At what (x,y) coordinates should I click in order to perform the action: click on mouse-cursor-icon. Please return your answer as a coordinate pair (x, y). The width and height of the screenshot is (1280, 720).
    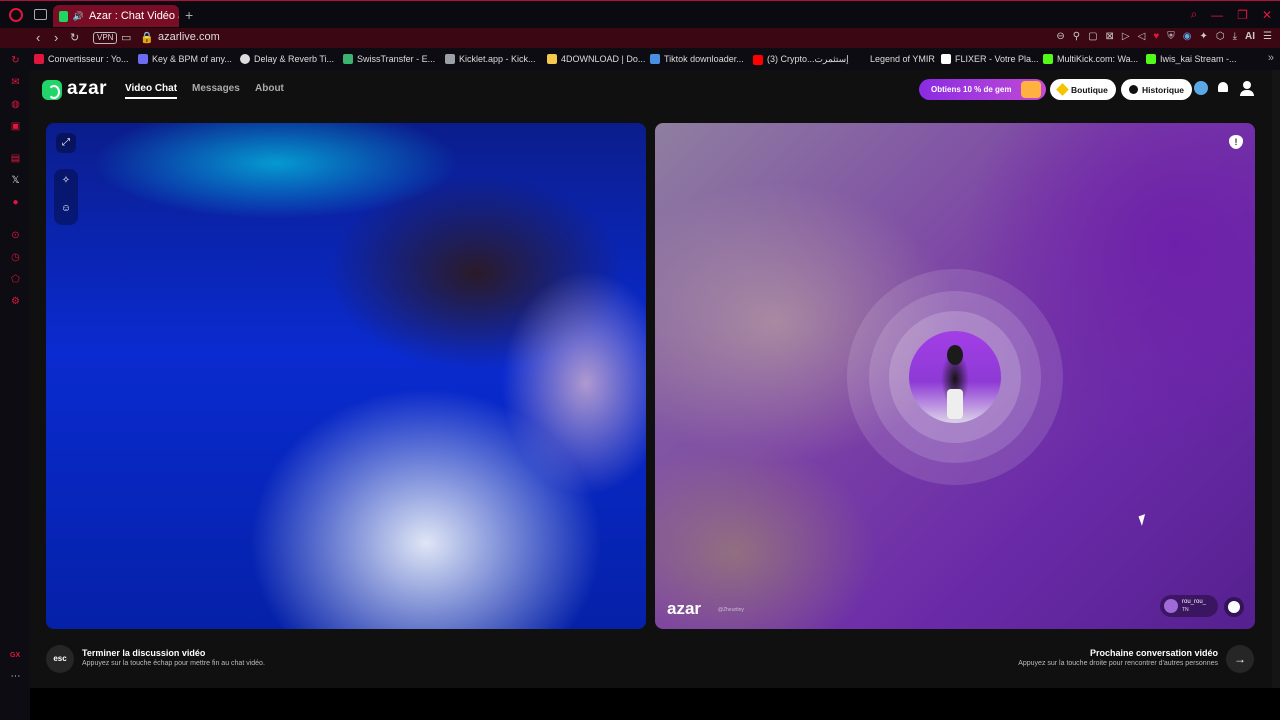
    Looking at the image, I should click on (1143, 520).